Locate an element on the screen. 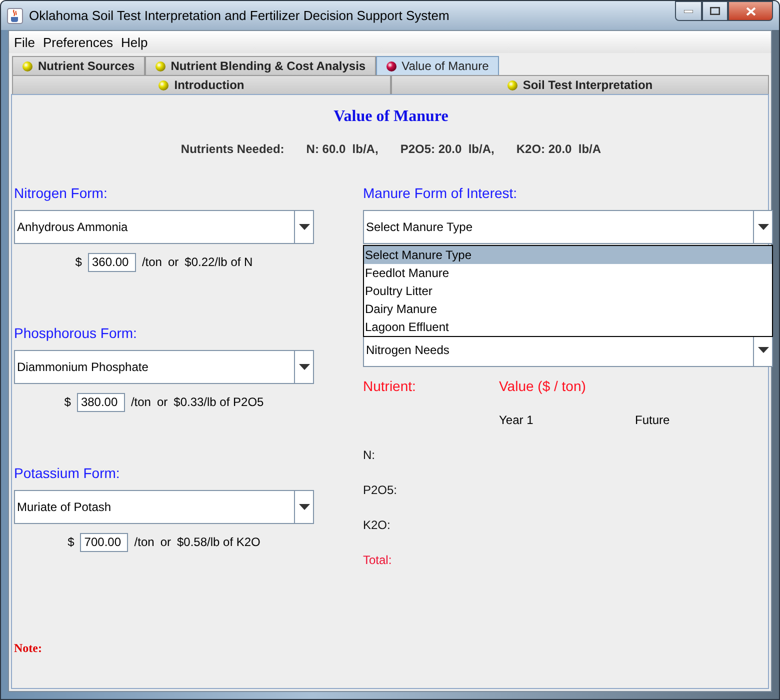 The width and height of the screenshot is (780, 700). price-field: 380.00 is located at coordinates (100, 402).